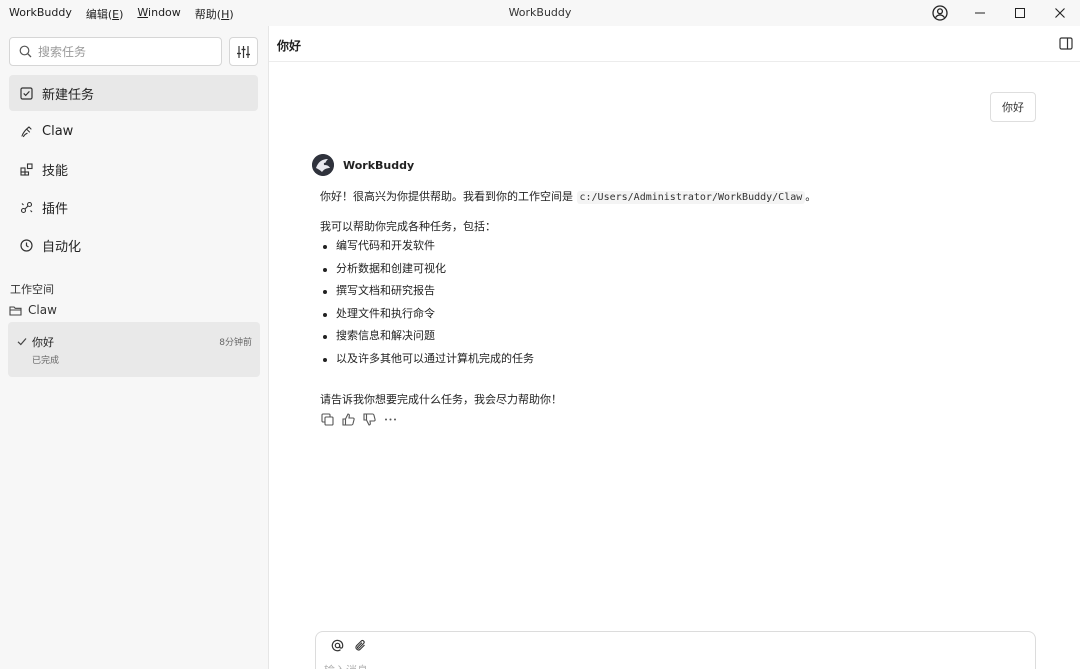  What do you see at coordinates (670, 295) in the screenshot?
I see `list-item: 撰写文档和研究报告` at bounding box center [670, 295].